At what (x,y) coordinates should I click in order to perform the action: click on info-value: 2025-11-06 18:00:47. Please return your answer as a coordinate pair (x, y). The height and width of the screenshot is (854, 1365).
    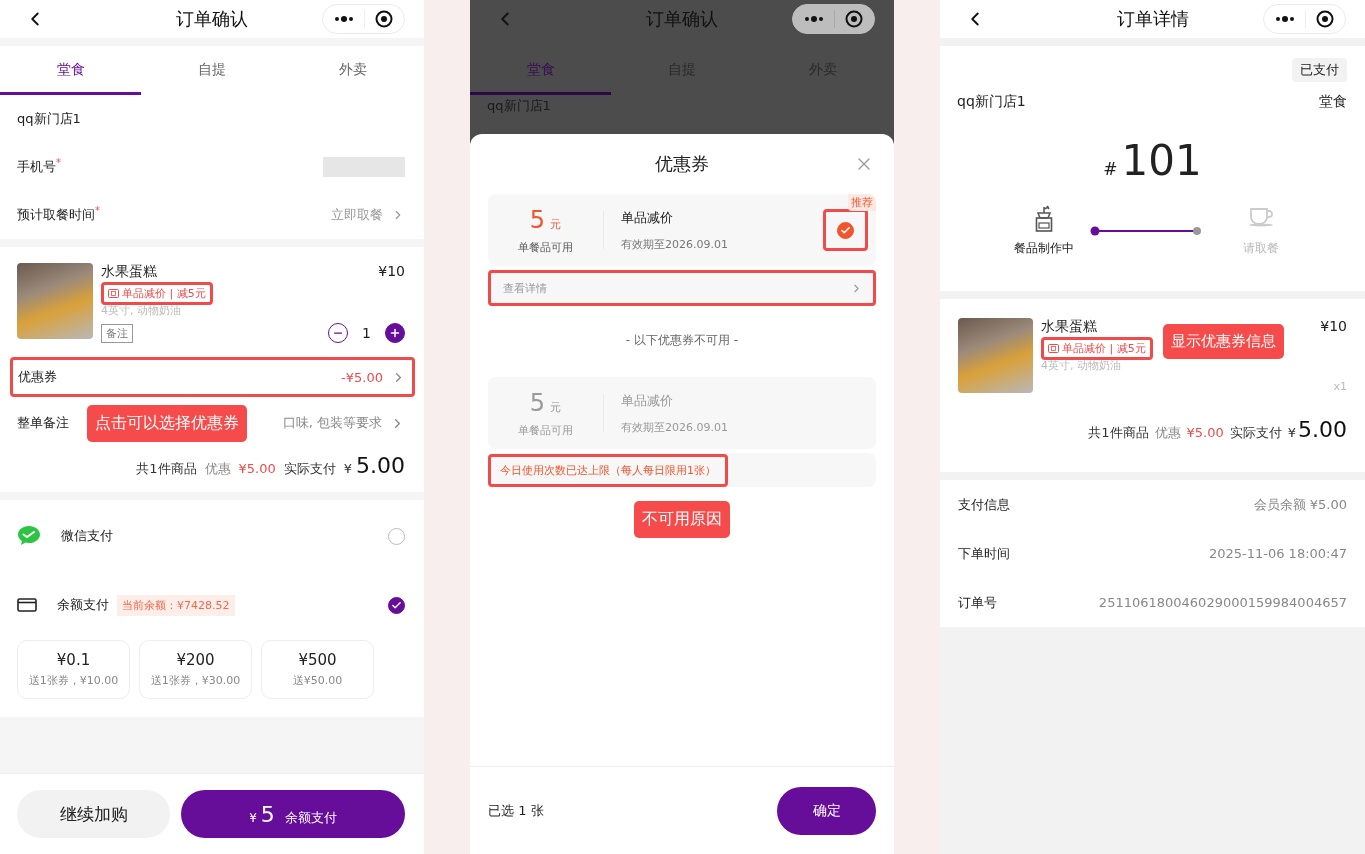
    Looking at the image, I should click on (1277, 553).